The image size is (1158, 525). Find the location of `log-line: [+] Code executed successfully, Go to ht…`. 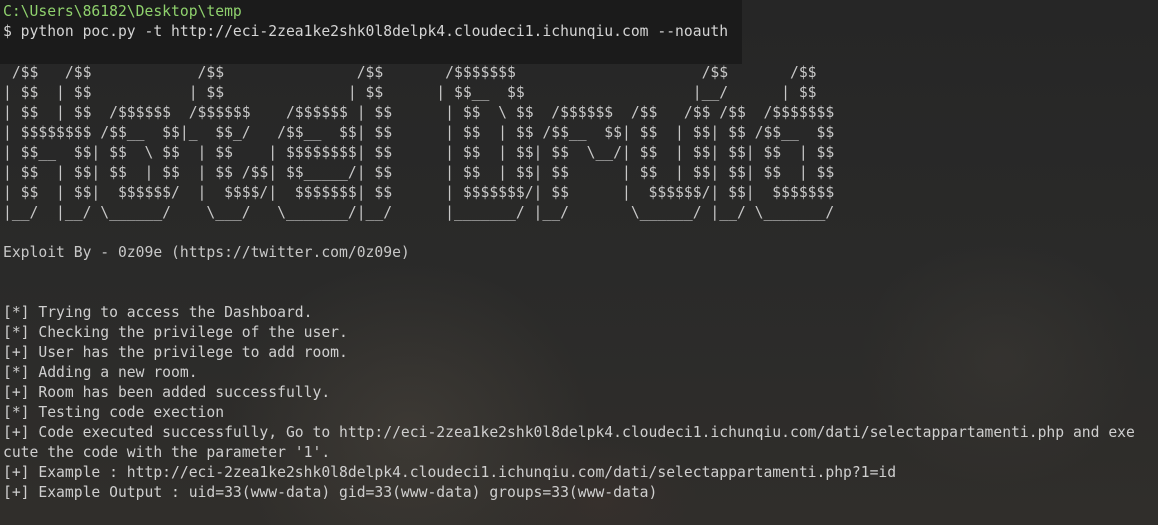

log-line: [+] Code executed successfully, Go to ht… is located at coordinates (569, 432).